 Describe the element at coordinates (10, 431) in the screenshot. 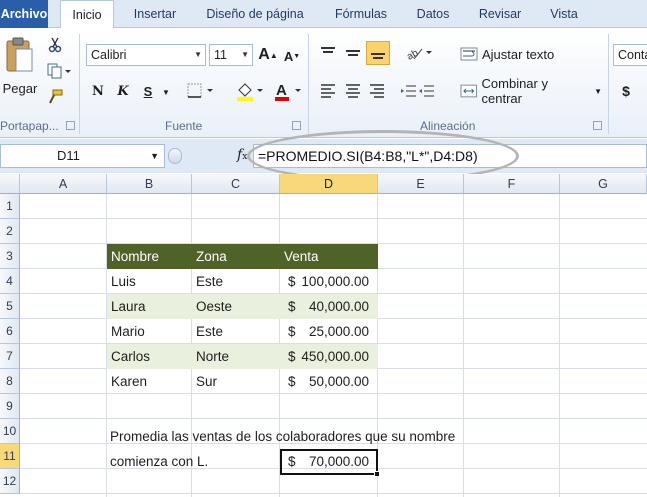

I see `row-header-10: 10` at that location.